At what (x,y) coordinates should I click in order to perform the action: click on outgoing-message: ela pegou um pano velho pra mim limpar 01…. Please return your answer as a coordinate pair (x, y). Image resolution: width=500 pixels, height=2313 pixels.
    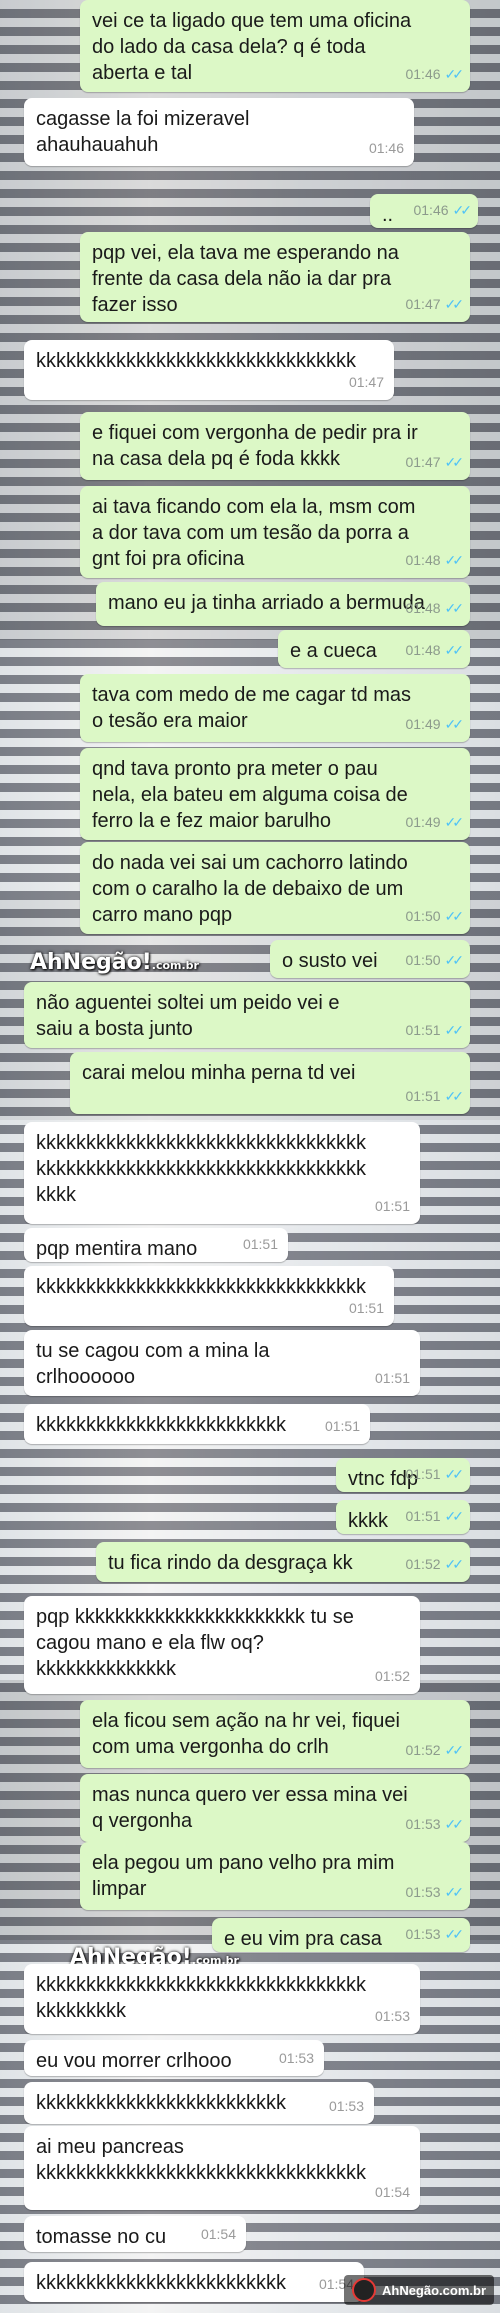
    Looking at the image, I should click on (275, 1876).